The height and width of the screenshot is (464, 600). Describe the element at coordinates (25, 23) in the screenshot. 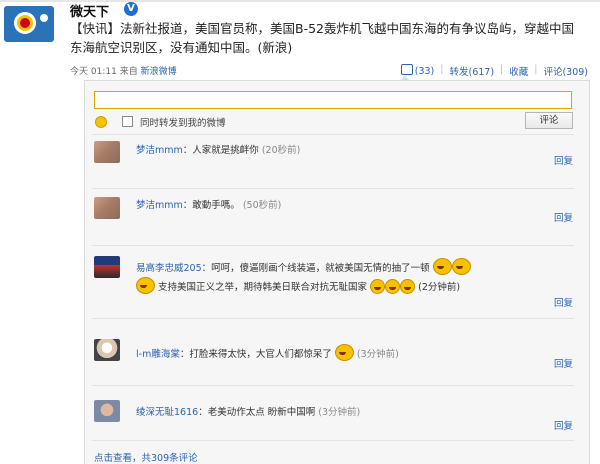

I see `logo-pupil-icon` at that location.